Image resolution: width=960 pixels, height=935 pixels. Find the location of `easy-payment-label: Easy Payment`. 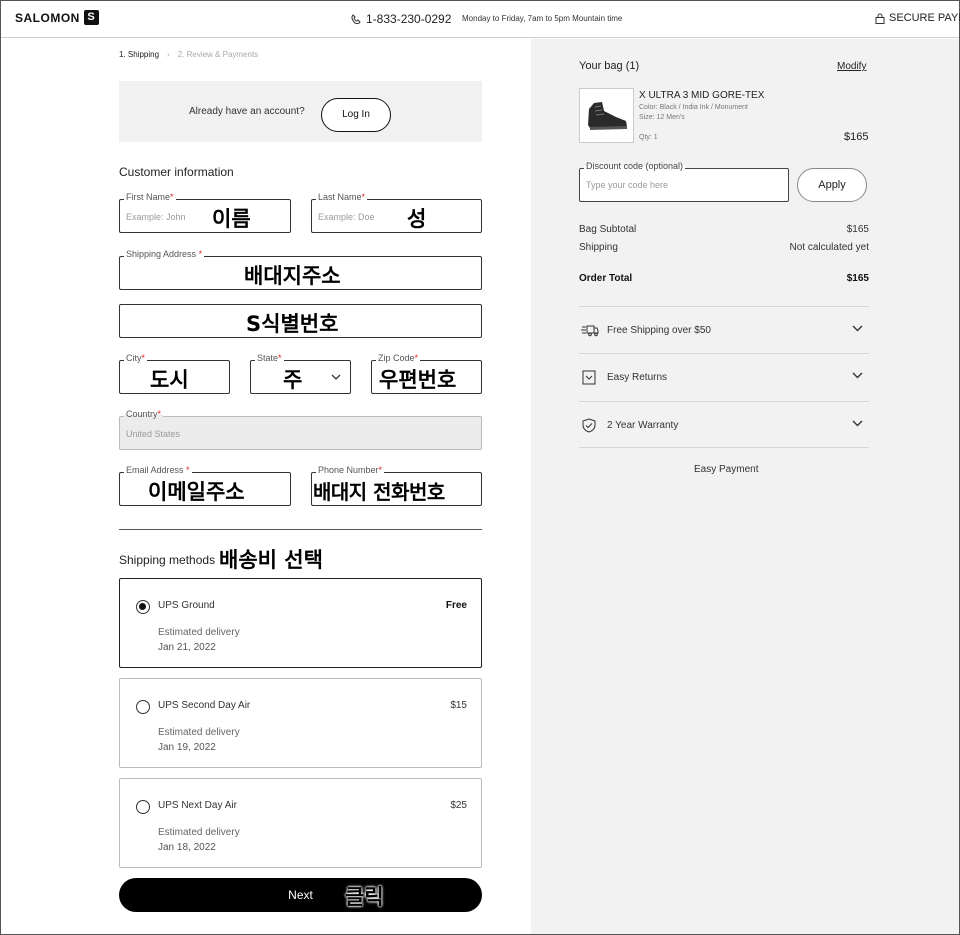

easy-payment-label: Easy Payment is located at coordinates (726, 469).